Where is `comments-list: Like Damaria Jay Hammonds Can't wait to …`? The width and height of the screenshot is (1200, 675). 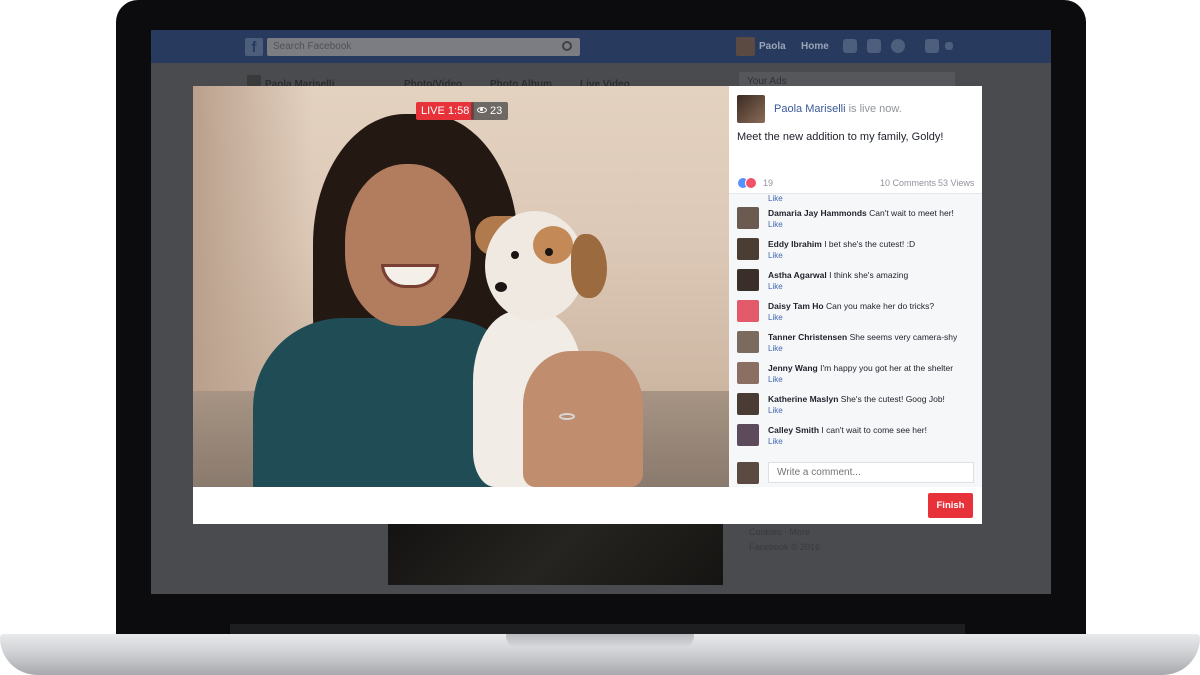 comments-list: Like Damaria Jay Hammonds Can't wait to … is located at coordinates (855, 340).